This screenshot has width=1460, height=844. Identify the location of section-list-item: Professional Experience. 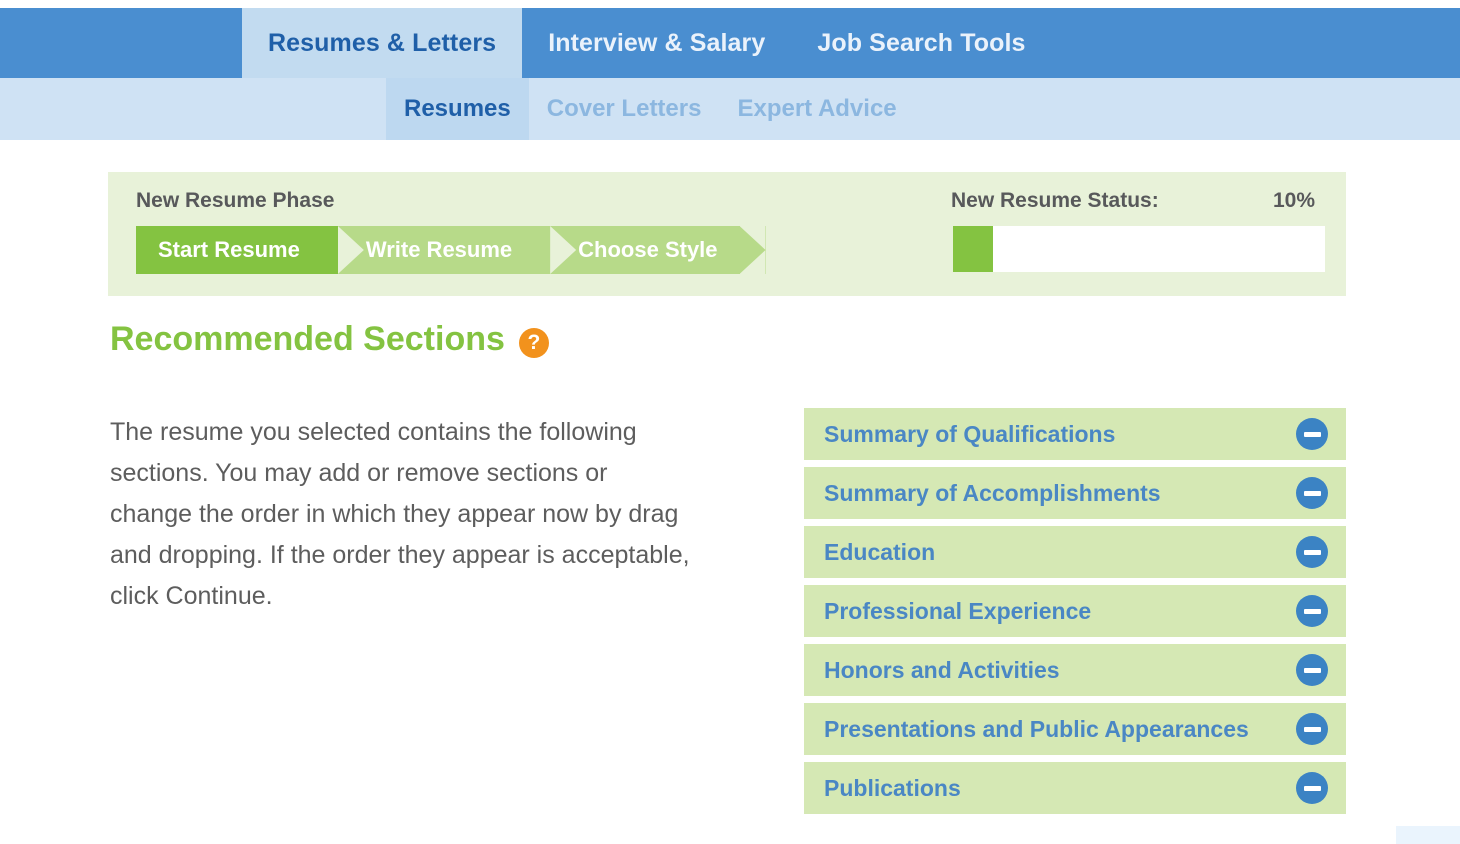
(1075, 611).